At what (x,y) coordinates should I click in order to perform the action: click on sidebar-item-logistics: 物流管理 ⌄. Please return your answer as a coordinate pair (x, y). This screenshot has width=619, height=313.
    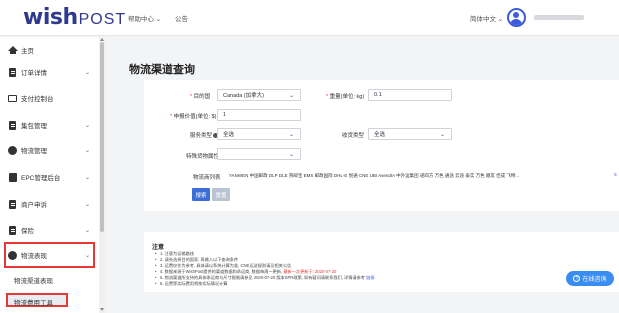
    Looking at the image, I should click on (50, 150).